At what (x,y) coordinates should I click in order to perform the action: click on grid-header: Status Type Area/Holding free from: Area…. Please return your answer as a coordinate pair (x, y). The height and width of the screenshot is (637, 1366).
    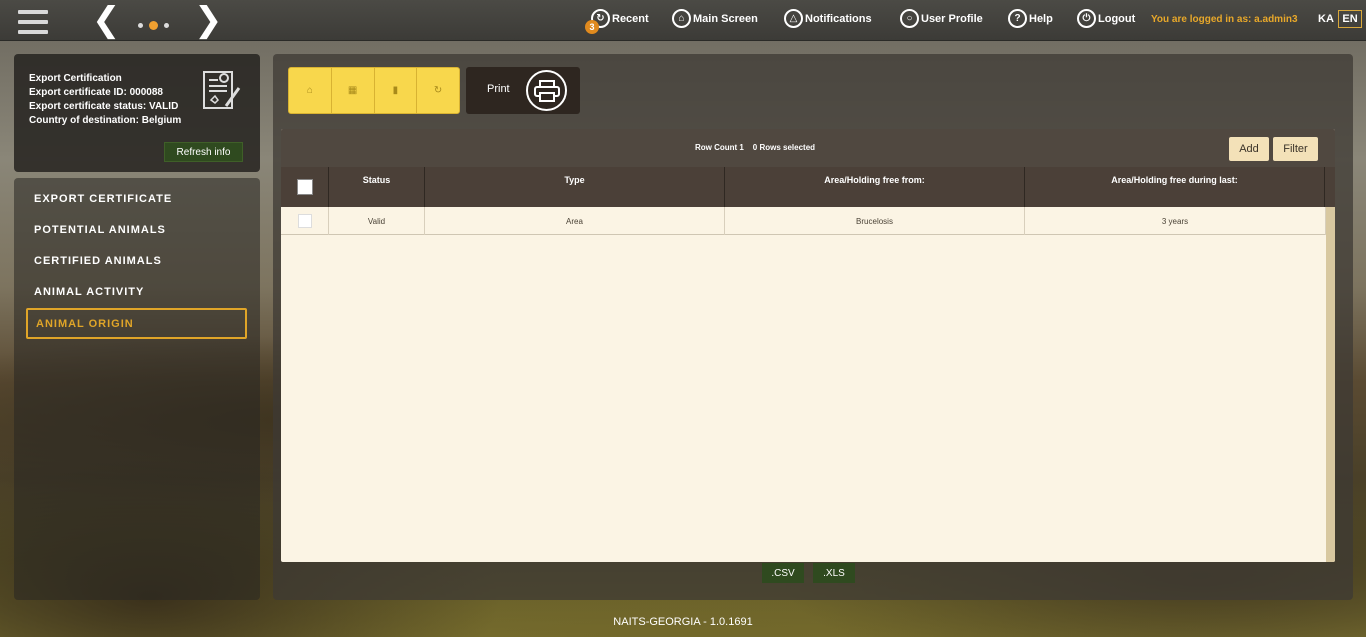
    Looking at the image, I should click on (808, 187).